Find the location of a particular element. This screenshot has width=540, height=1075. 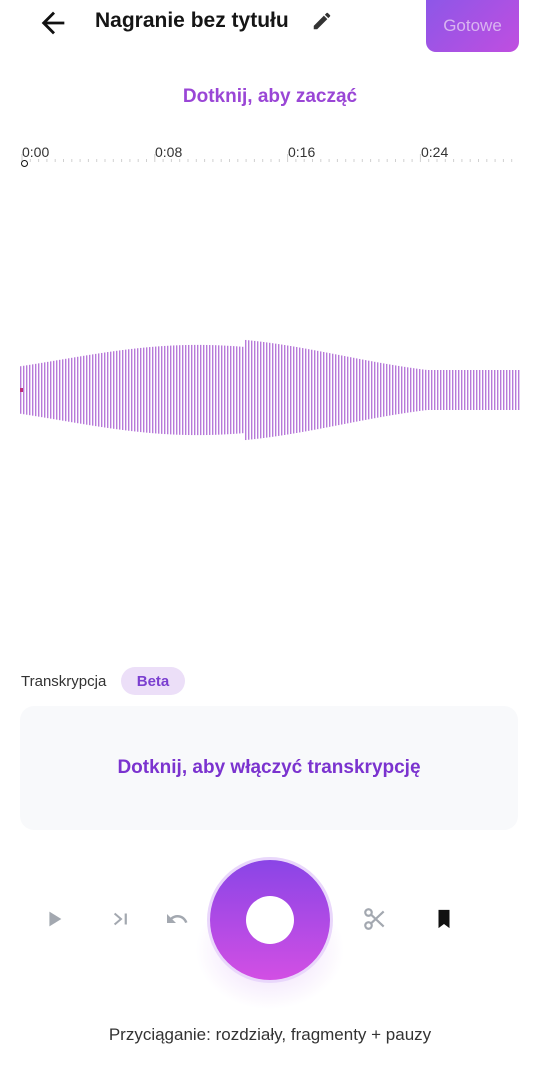

record-icon is located at coordinates (270, 920).